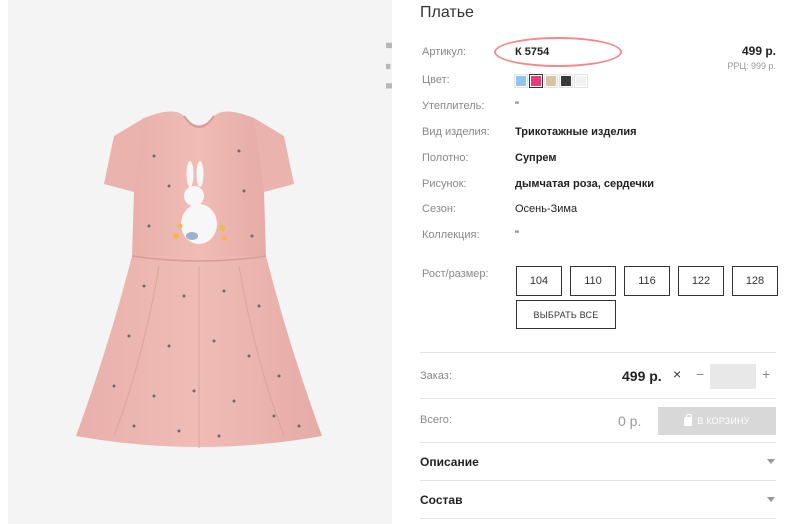 This screenshot has width=800, height=524. What do you see at coordinates (558, 52) in the screenshot?
I see `article-highlight-oval` at bounding box center [558, 52].